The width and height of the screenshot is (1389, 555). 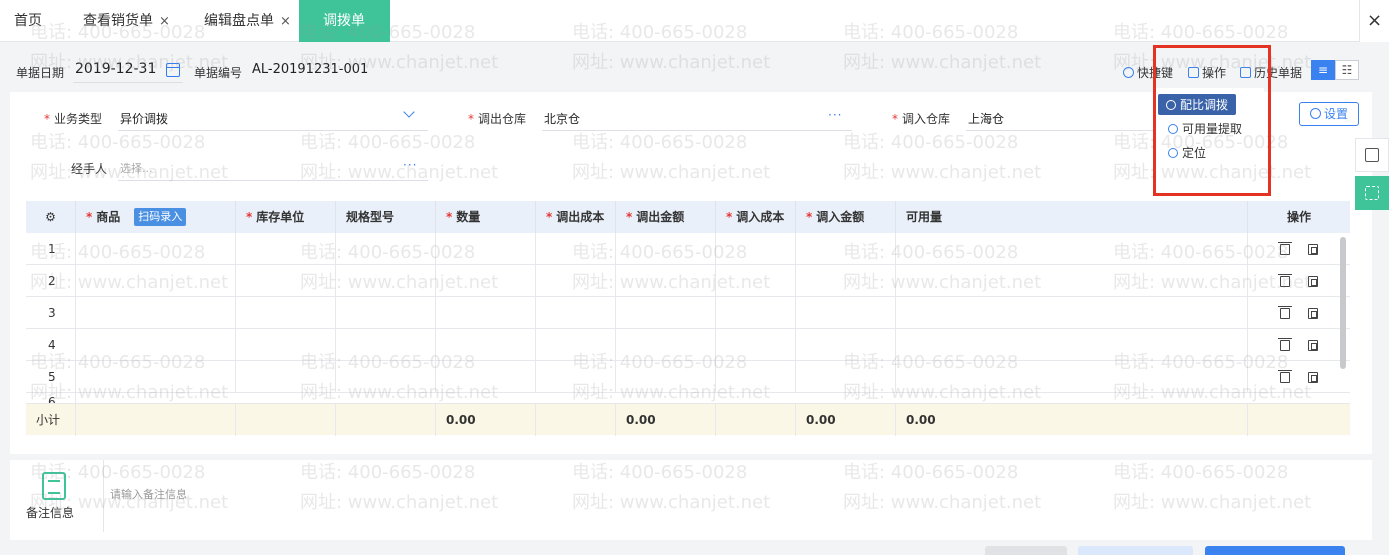 What do you see at coordinates (921, 119) in the screenshot?
I see `in-warehouse-label: * 调入仓库` at bounding box center [921, 119].